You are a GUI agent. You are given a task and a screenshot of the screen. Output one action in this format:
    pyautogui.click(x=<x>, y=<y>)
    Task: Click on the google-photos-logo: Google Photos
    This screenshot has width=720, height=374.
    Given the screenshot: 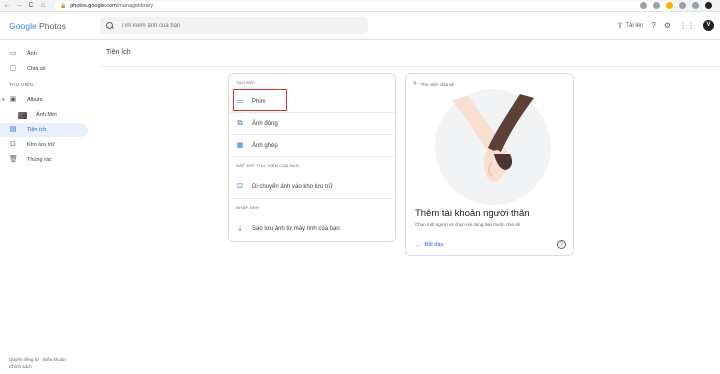 What is the action you would take?
    pyautogui.click(x=37, y=26)
    